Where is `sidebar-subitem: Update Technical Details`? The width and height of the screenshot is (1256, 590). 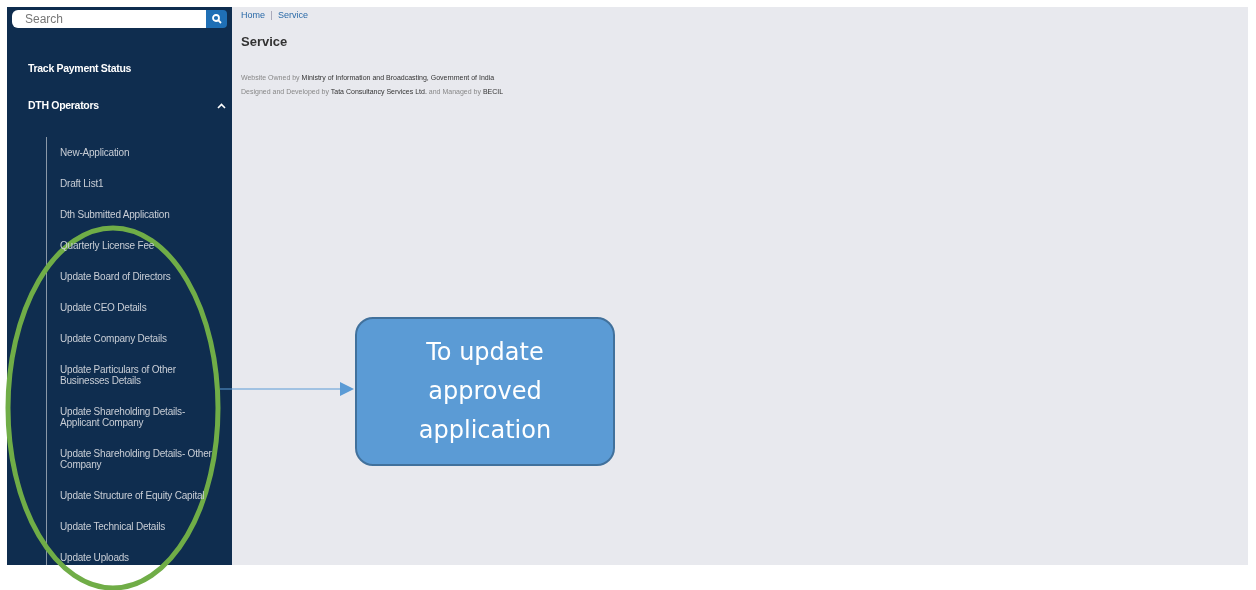
sidebar-subitem: Update Technical Details is located at coordinates (140, 526).